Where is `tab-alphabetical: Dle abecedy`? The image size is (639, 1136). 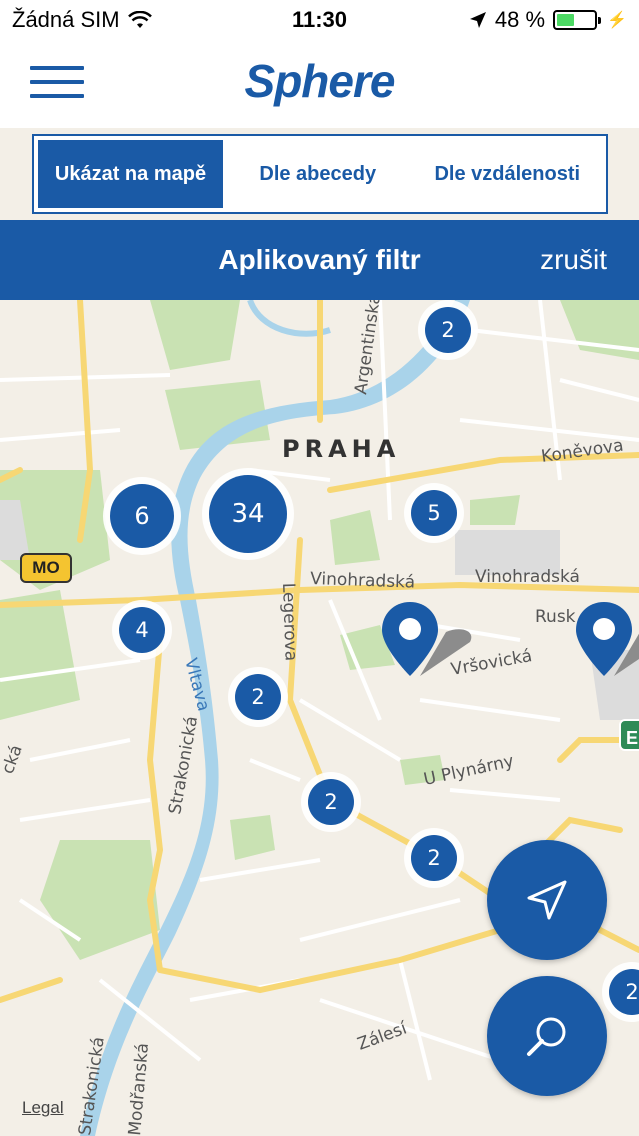 tab-alphabetical: Dle abecedy is located at coordinates (318, 174).